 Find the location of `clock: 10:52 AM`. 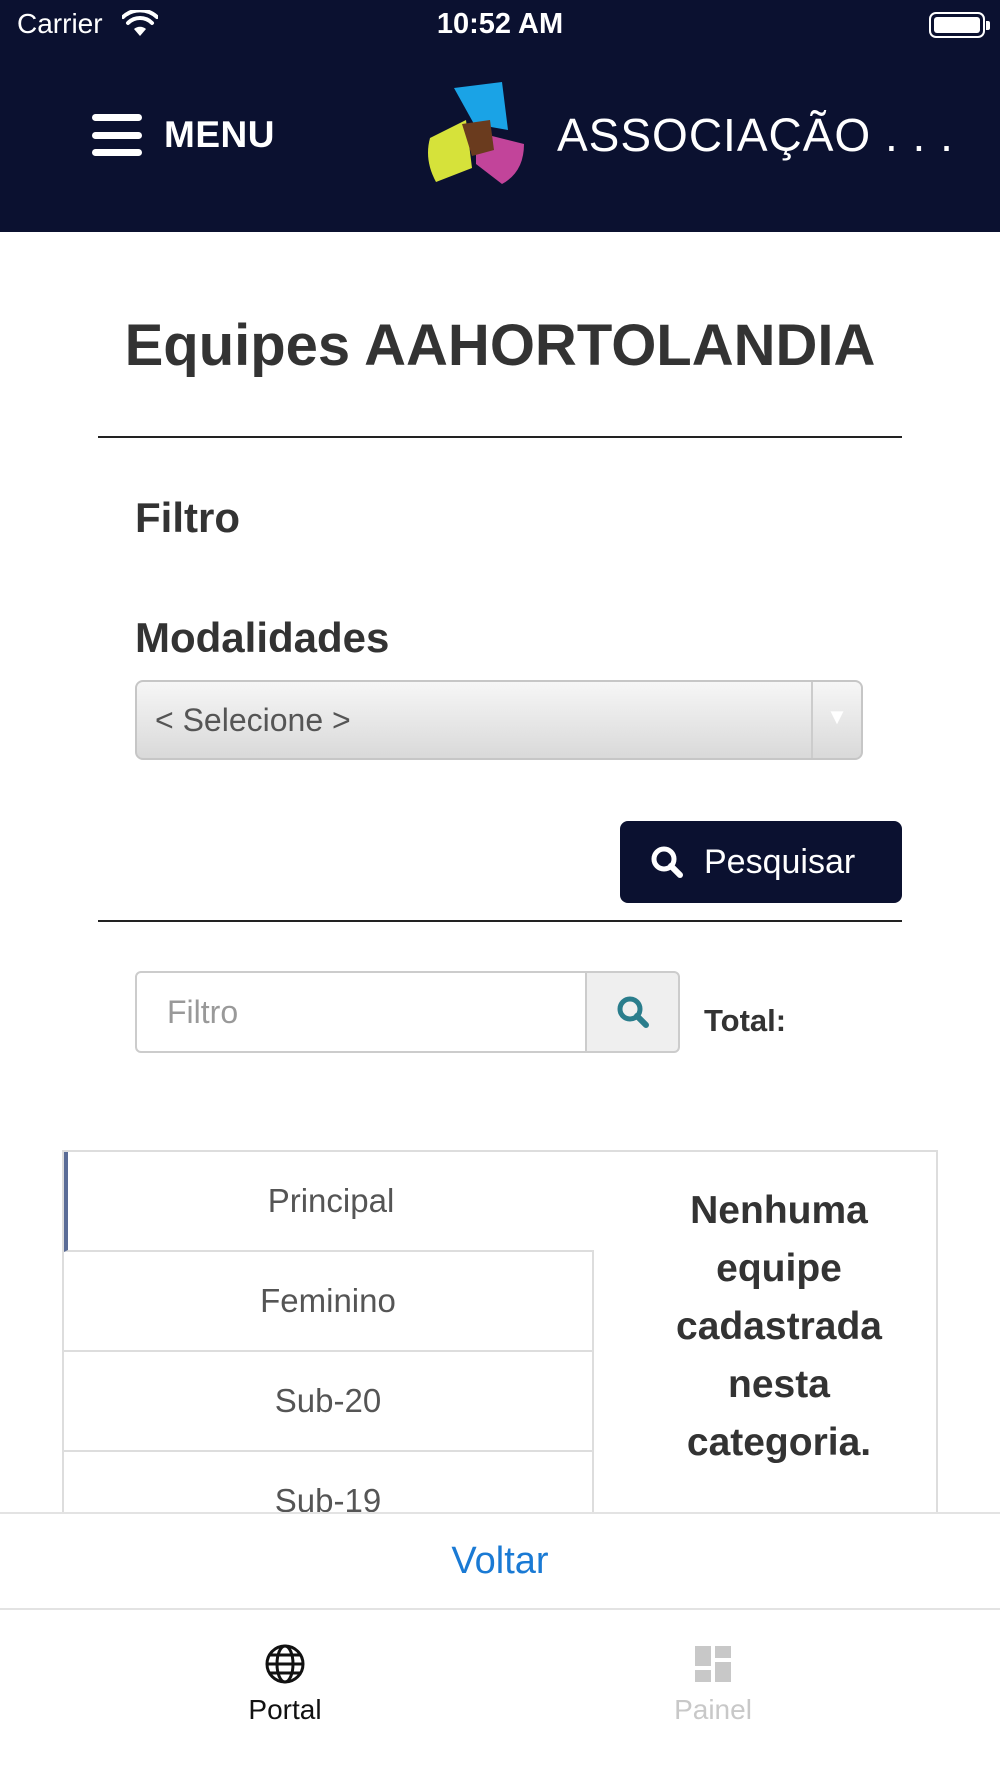

clock: 10:52 AM is located at coordinates (500, 24).